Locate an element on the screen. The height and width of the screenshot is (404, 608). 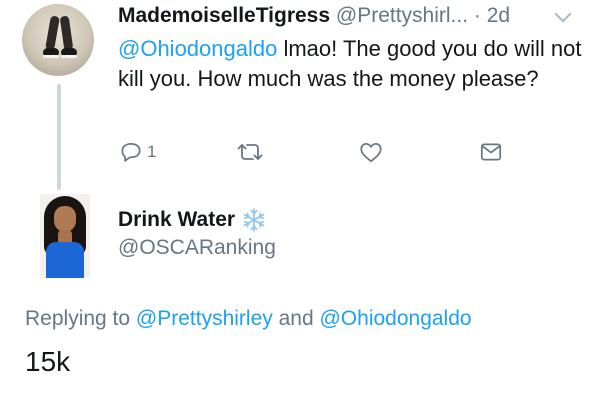
heart-icon is located at coordinates (371, 153).